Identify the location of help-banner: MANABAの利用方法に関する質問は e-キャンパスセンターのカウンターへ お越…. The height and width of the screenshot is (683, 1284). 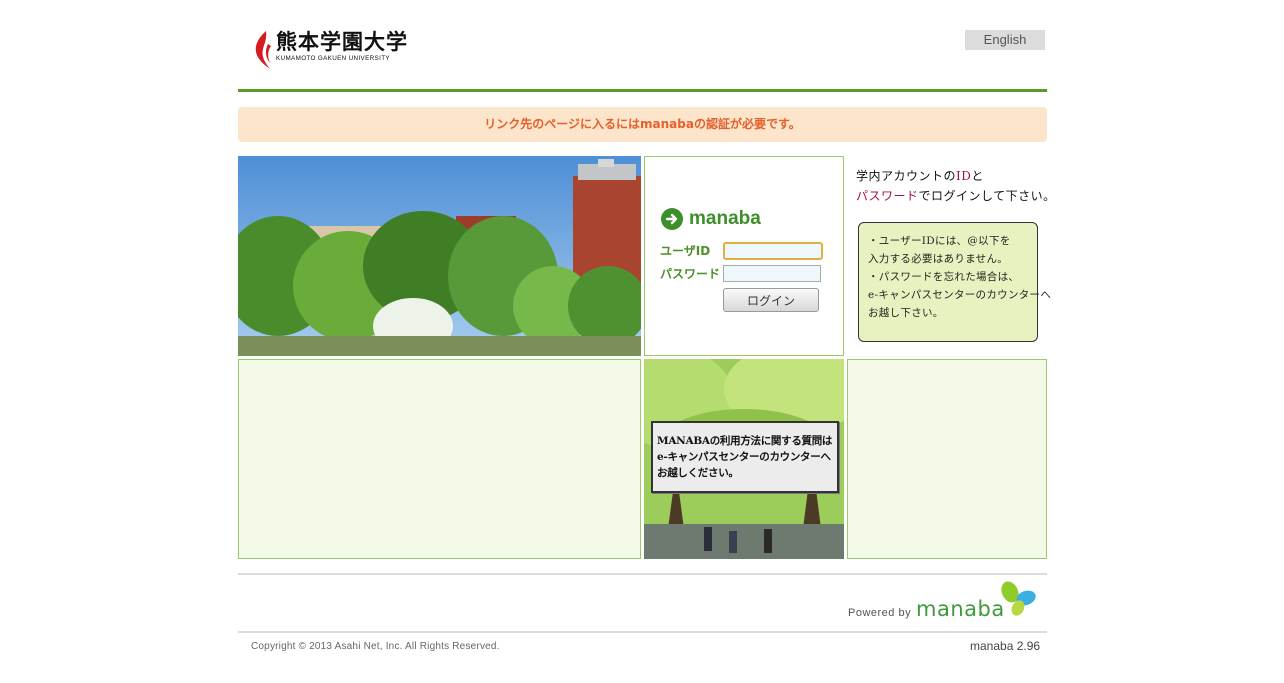
(744, 459).